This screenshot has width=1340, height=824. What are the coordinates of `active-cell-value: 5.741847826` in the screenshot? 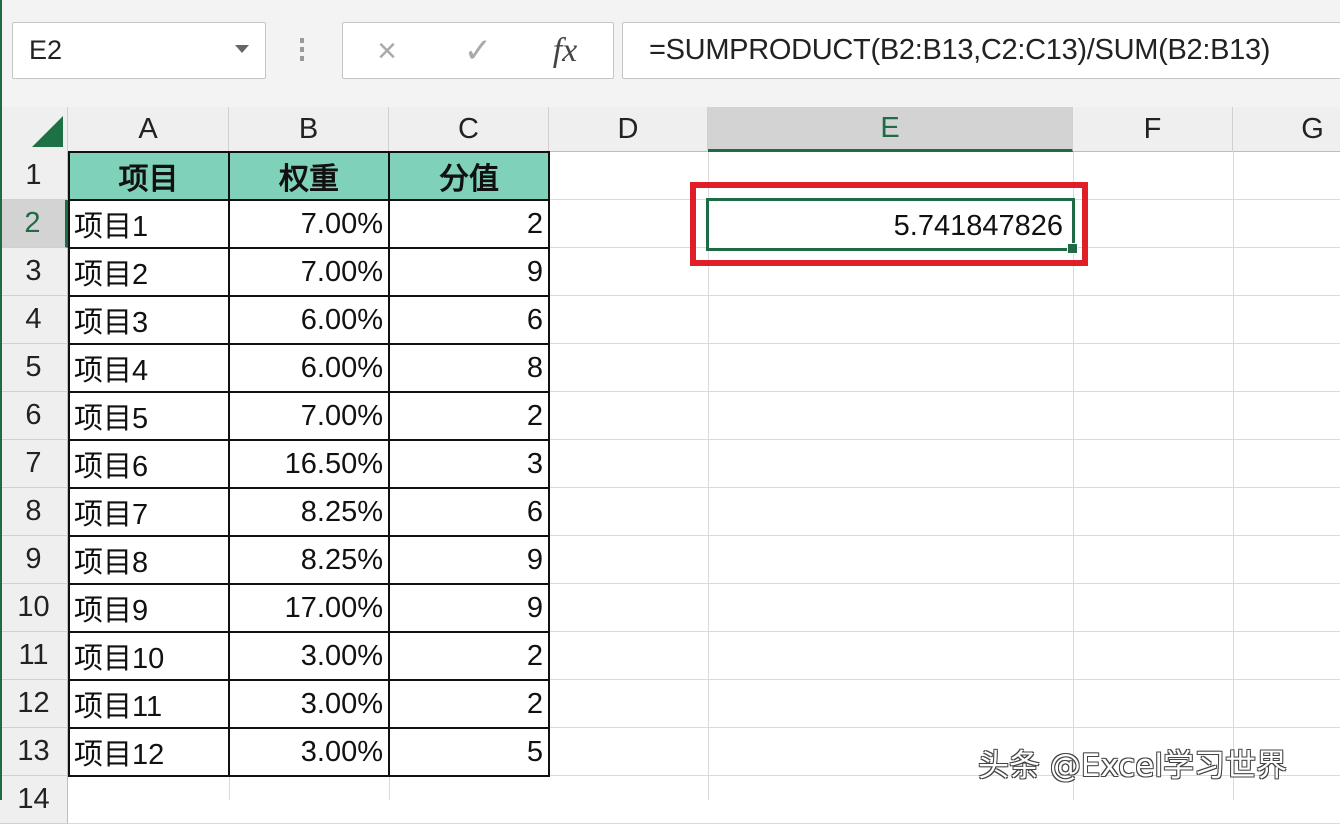 It's located at (978, 226).